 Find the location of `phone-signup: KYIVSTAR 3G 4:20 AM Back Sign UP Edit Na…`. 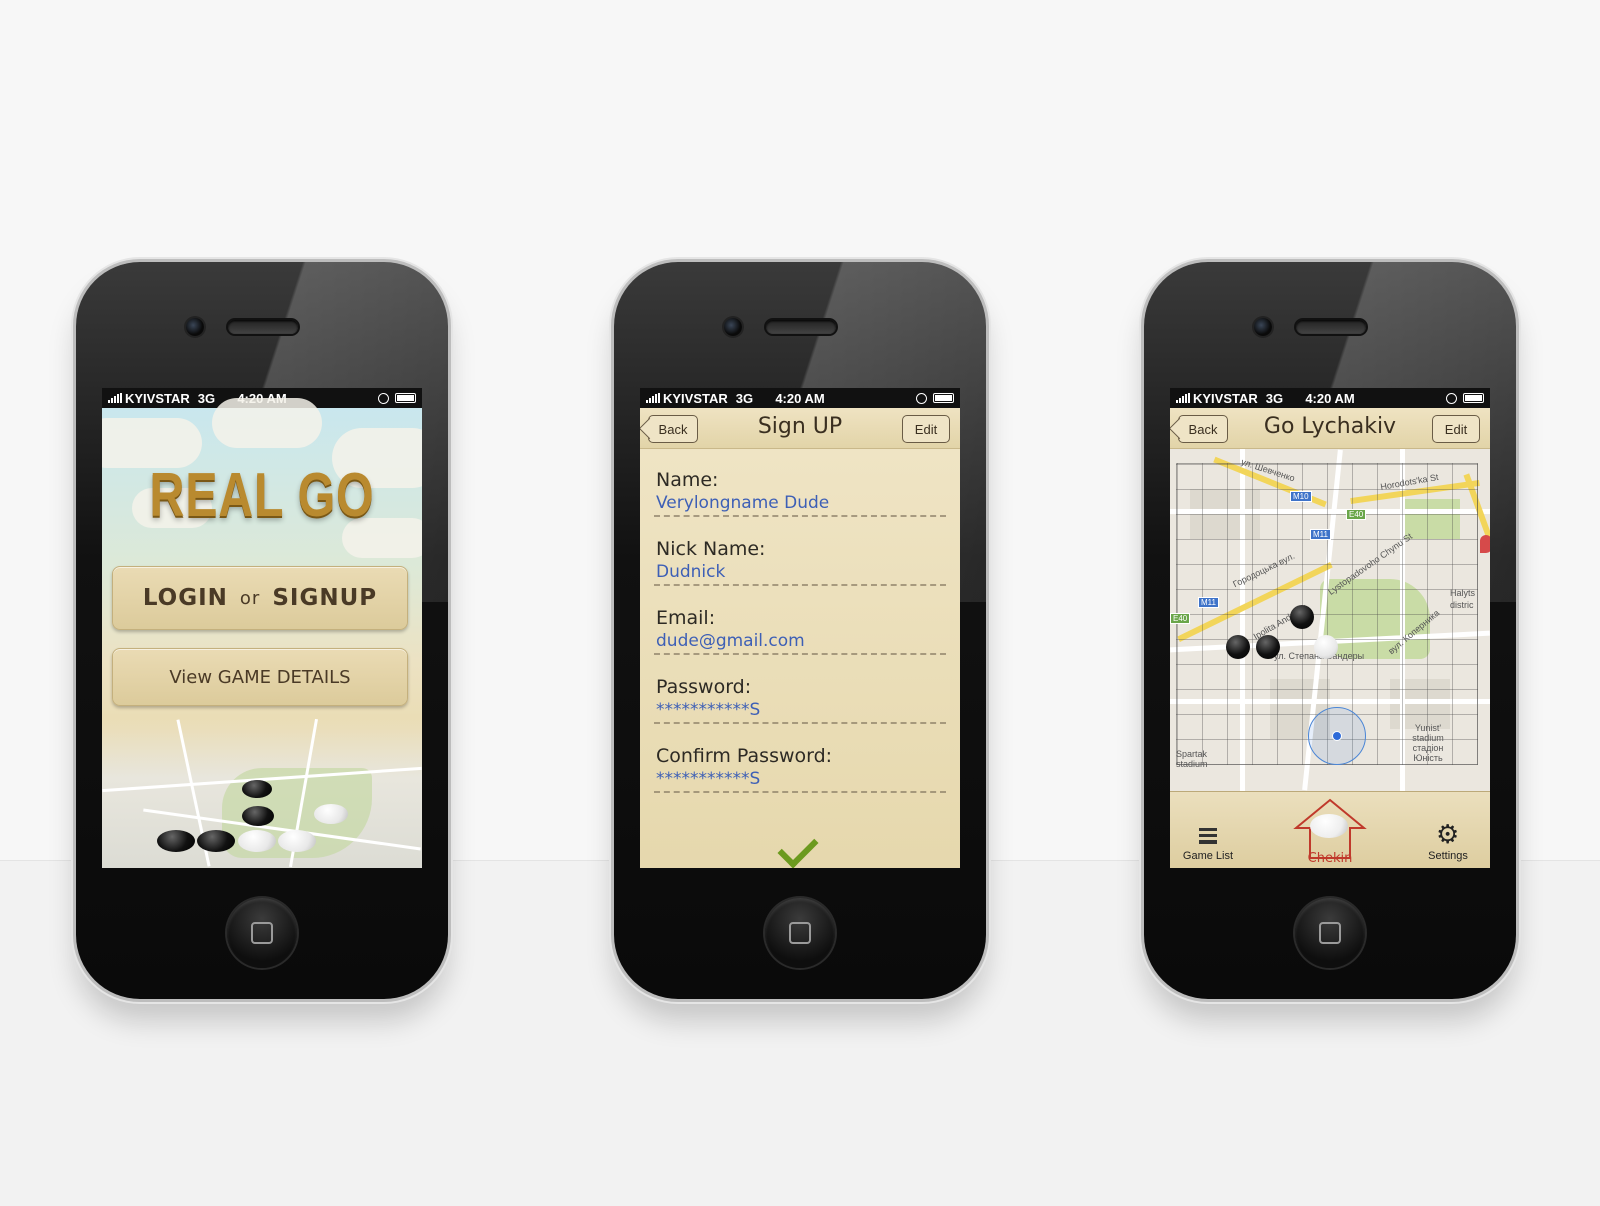

phone-signup: KYIVSTAR 3G 4:20 AM Back Sign UP Edit Na… is located at coordinates (800, 630).